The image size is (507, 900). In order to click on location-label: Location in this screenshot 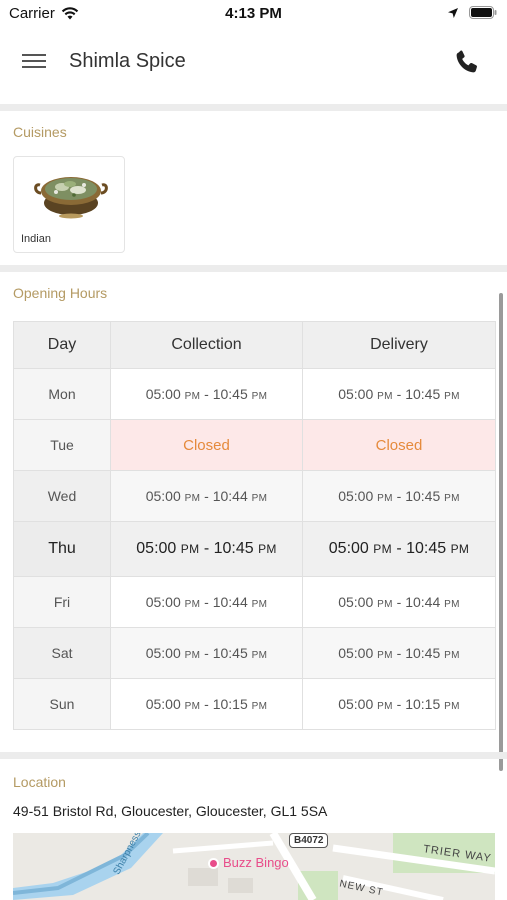, I will do `click(39, 782)`.